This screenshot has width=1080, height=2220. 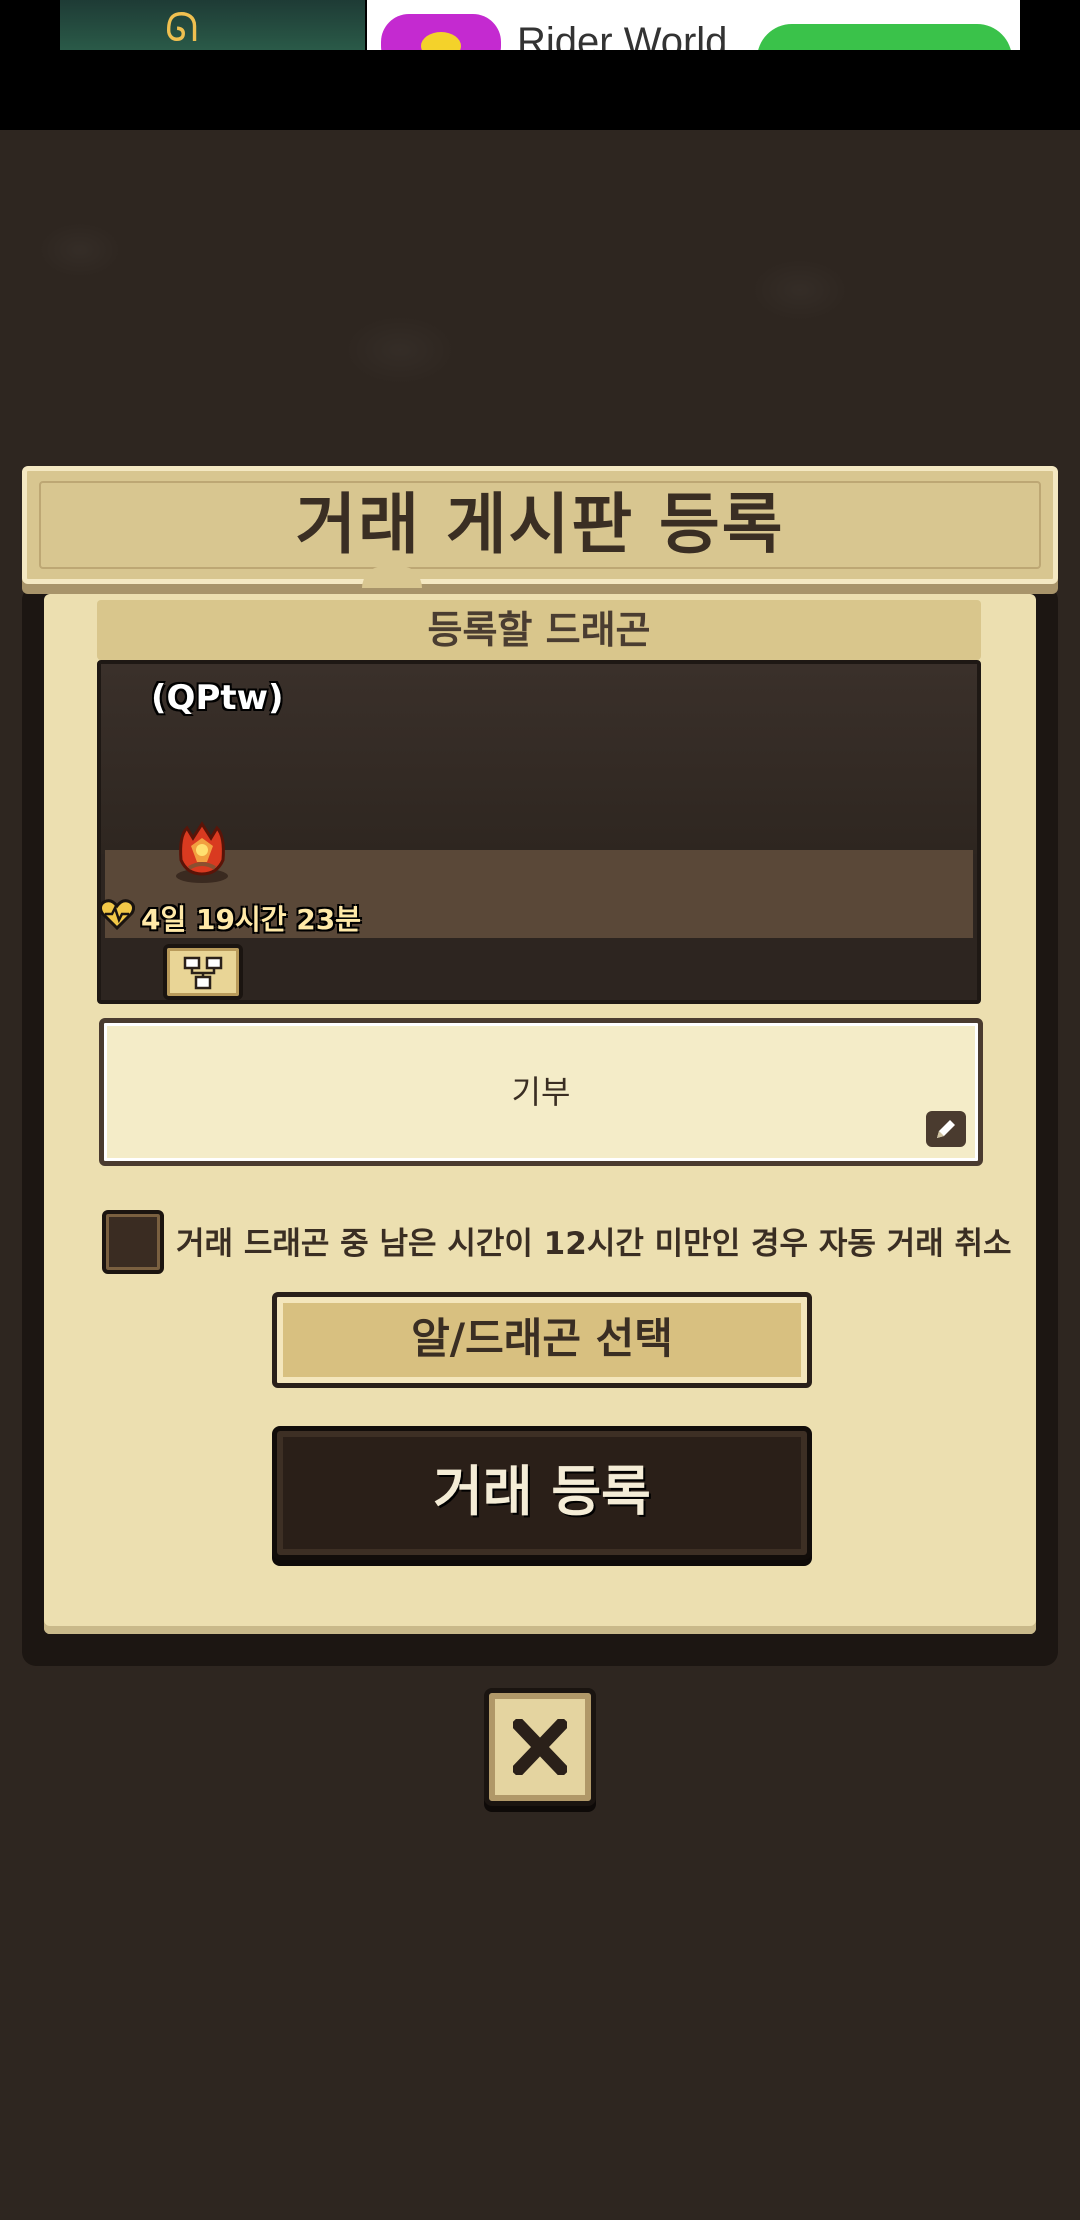 I want to click on ad-card: Rider World, so click(x=693, y=25).